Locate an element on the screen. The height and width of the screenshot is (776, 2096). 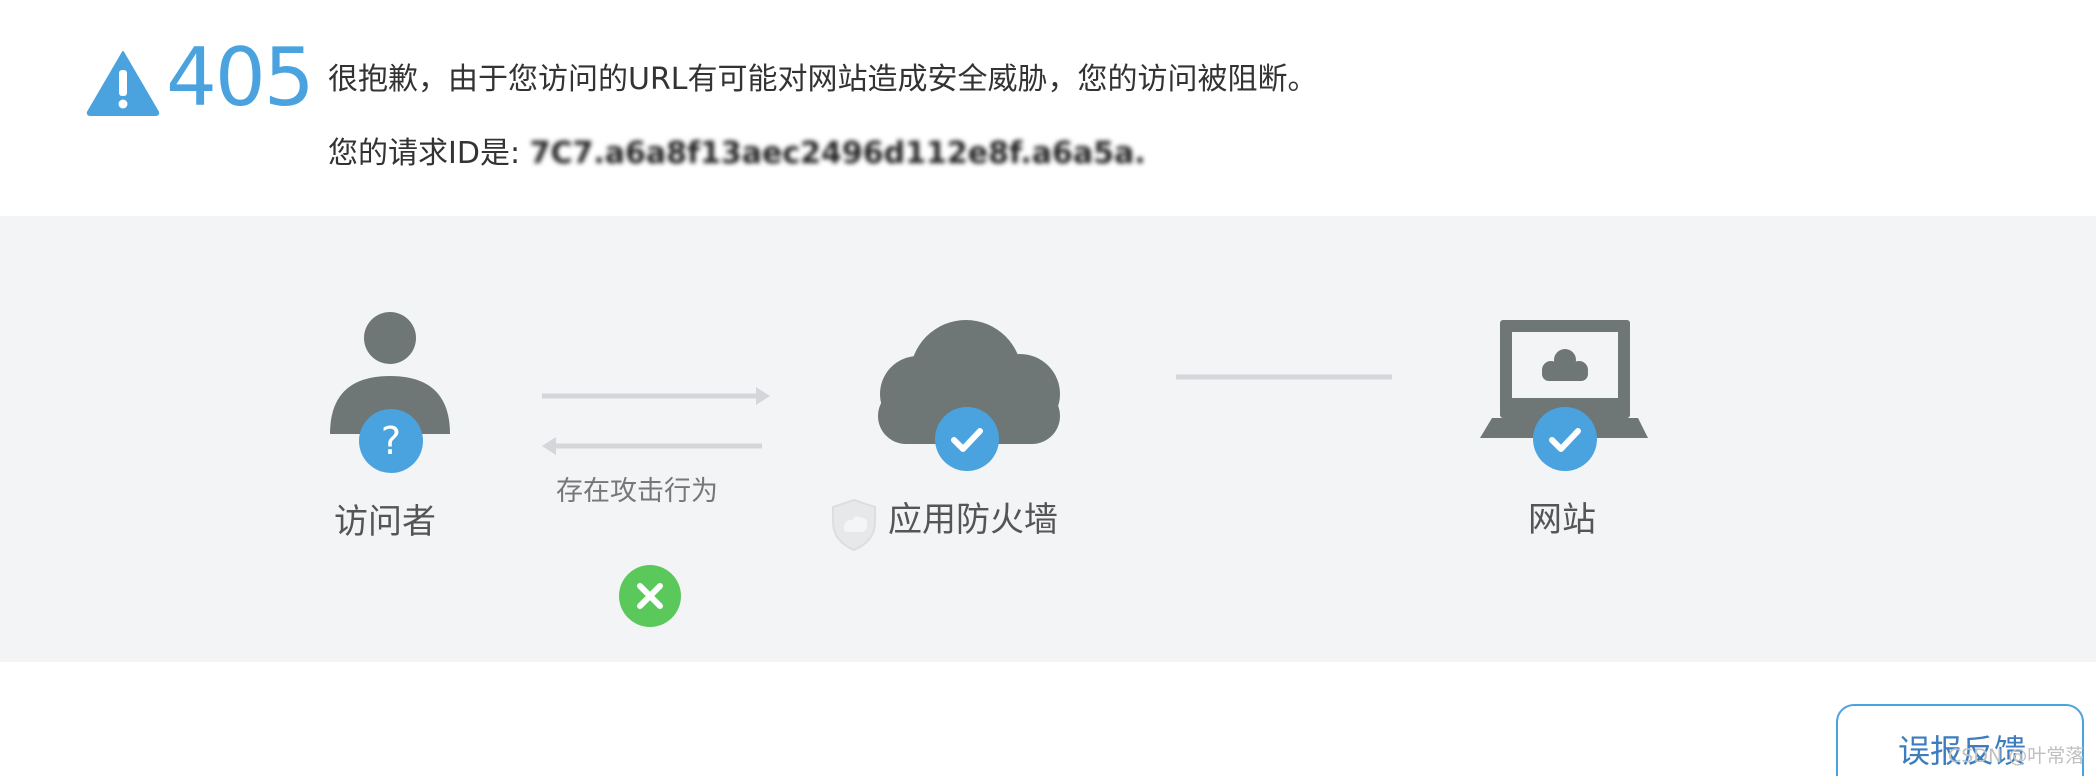
question-mark-icon: ? is located at coordinates (391, 441).